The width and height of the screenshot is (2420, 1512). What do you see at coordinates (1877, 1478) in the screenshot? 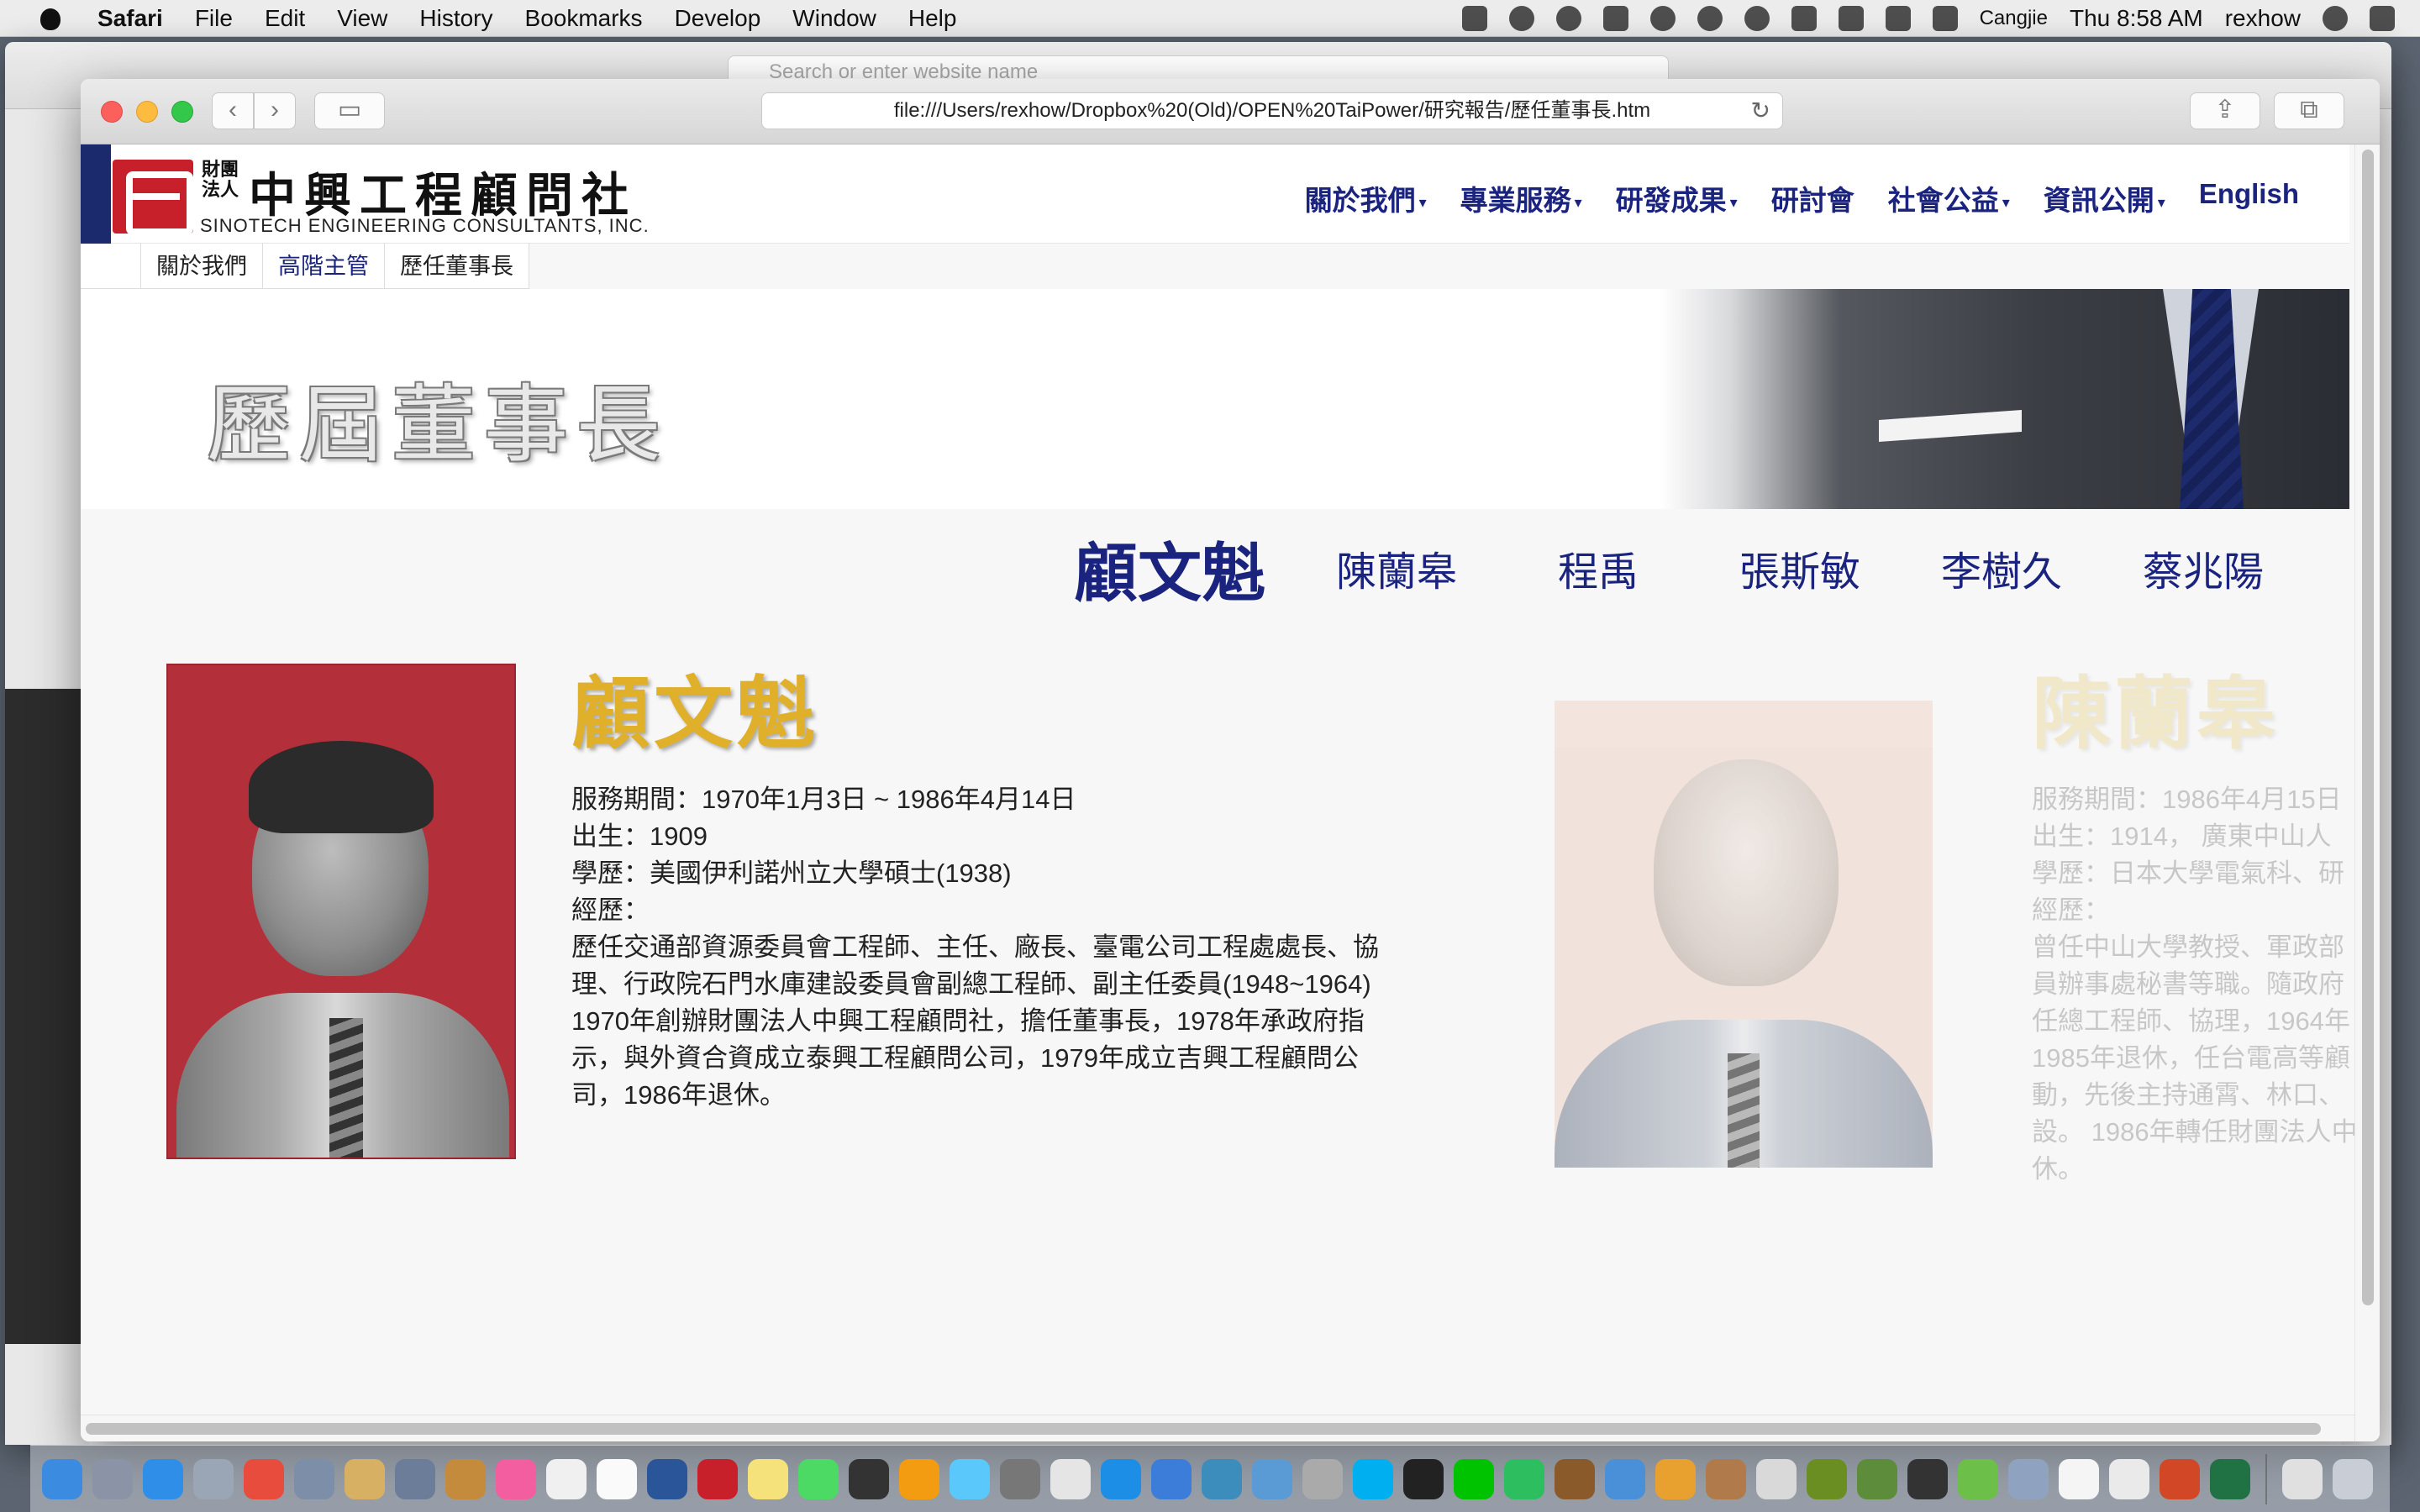
I see `minecraft-icon` at bounding box center [1877, 1478].